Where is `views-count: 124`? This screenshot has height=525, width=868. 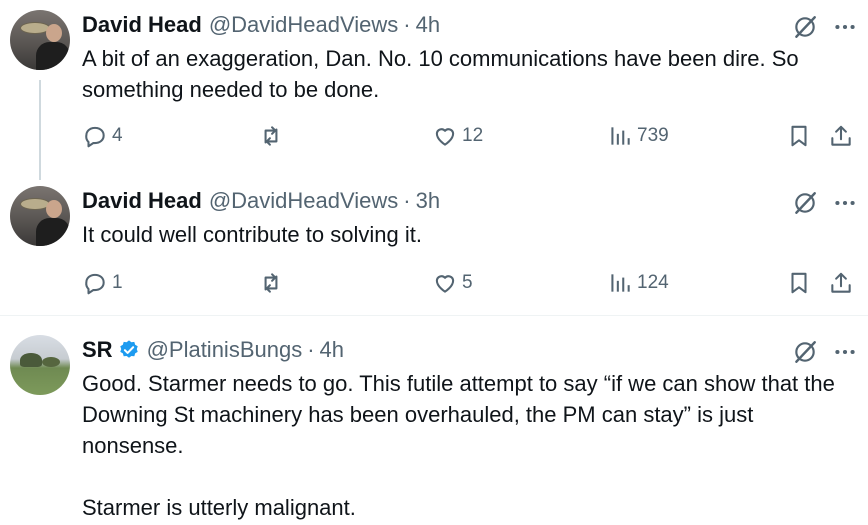 views-count: 124 is located at coordinates (653, 282).